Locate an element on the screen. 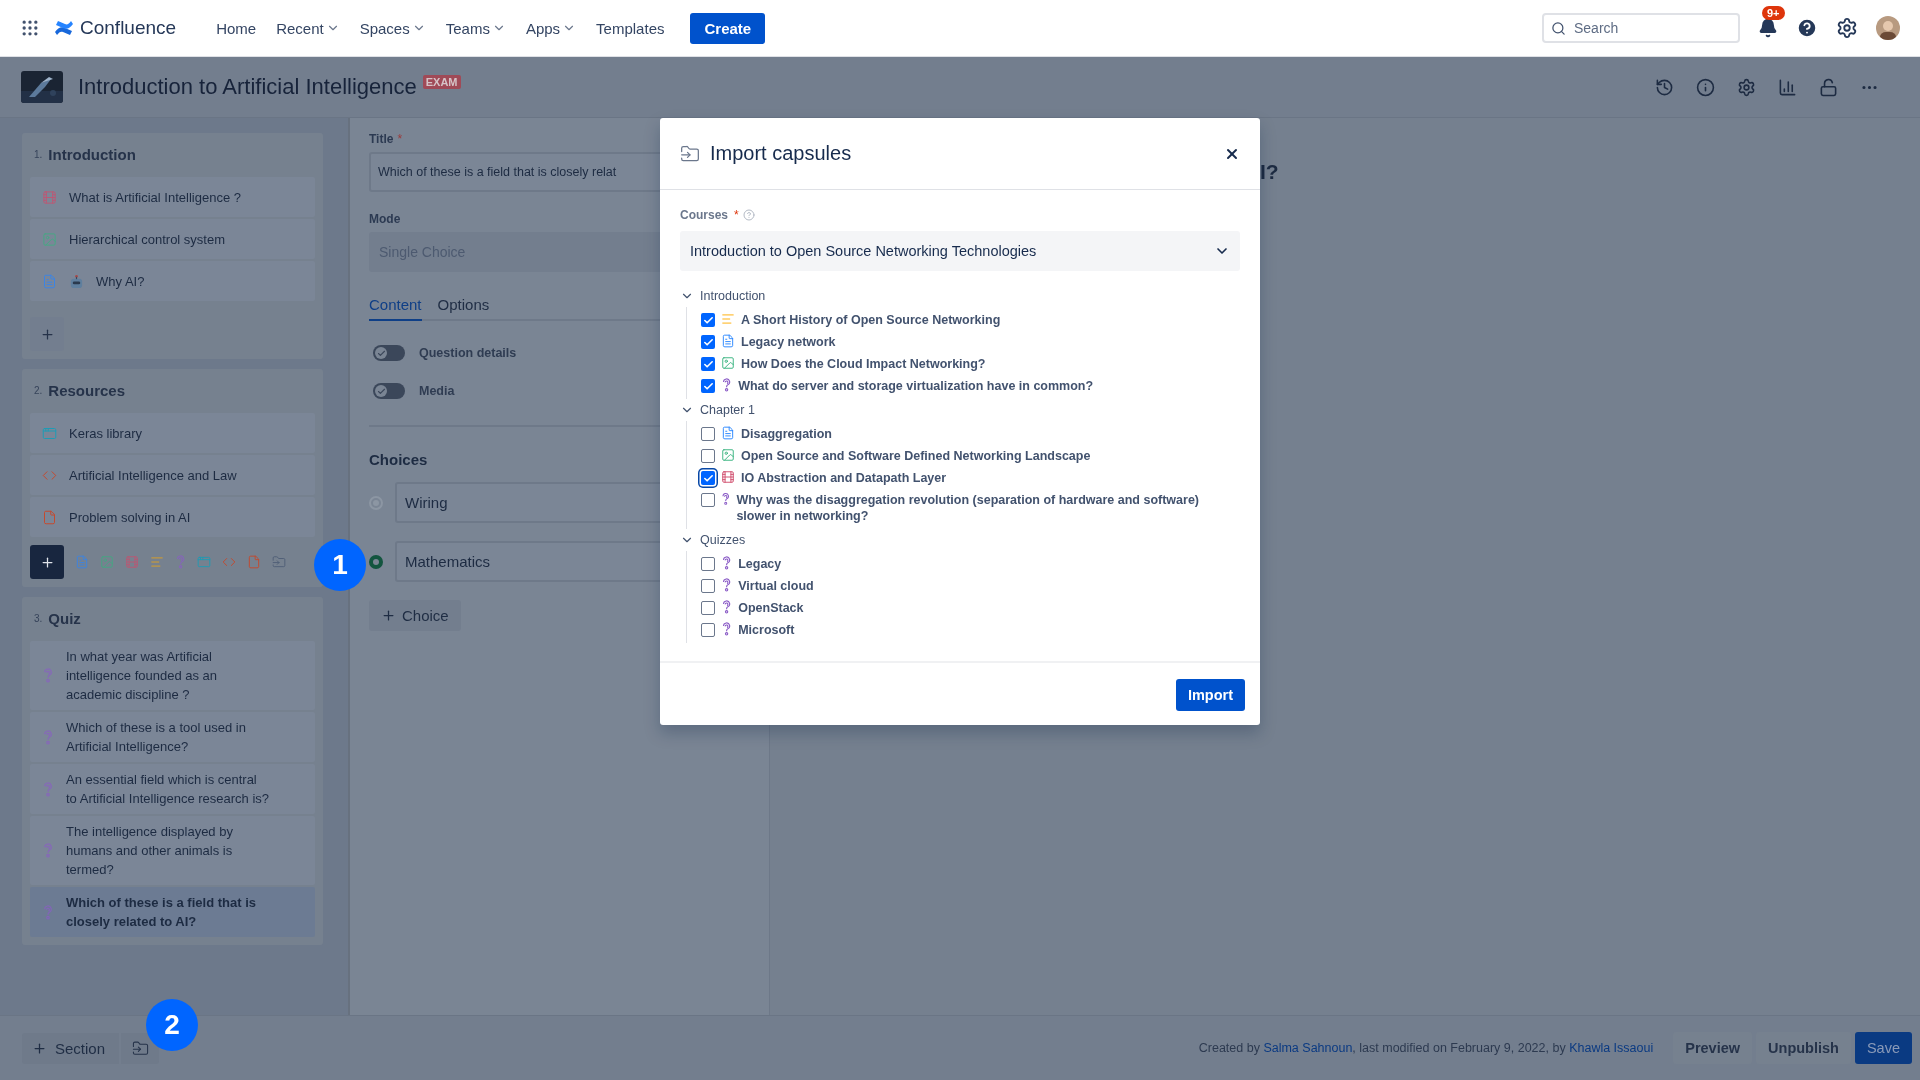 The width and height of the screenshot is (1920, 1080). item-title: Which of these is a field that is closely related to AI? is located at coordinates (161, 912).